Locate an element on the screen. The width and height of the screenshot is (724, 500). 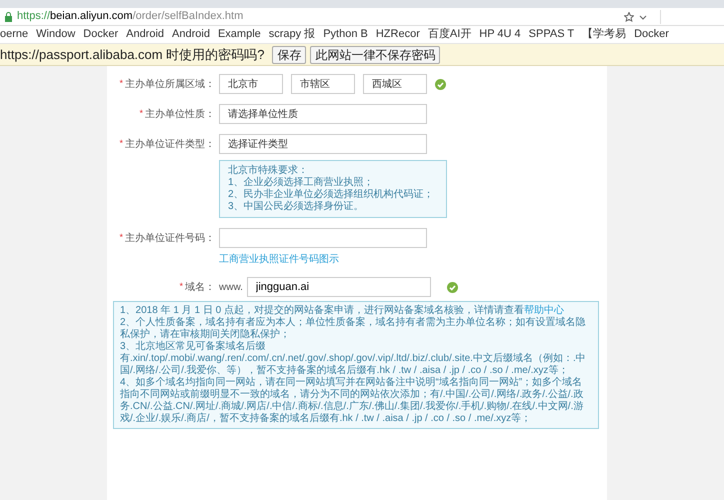
bookmark-link: Window is located at coordinates (56, 34).